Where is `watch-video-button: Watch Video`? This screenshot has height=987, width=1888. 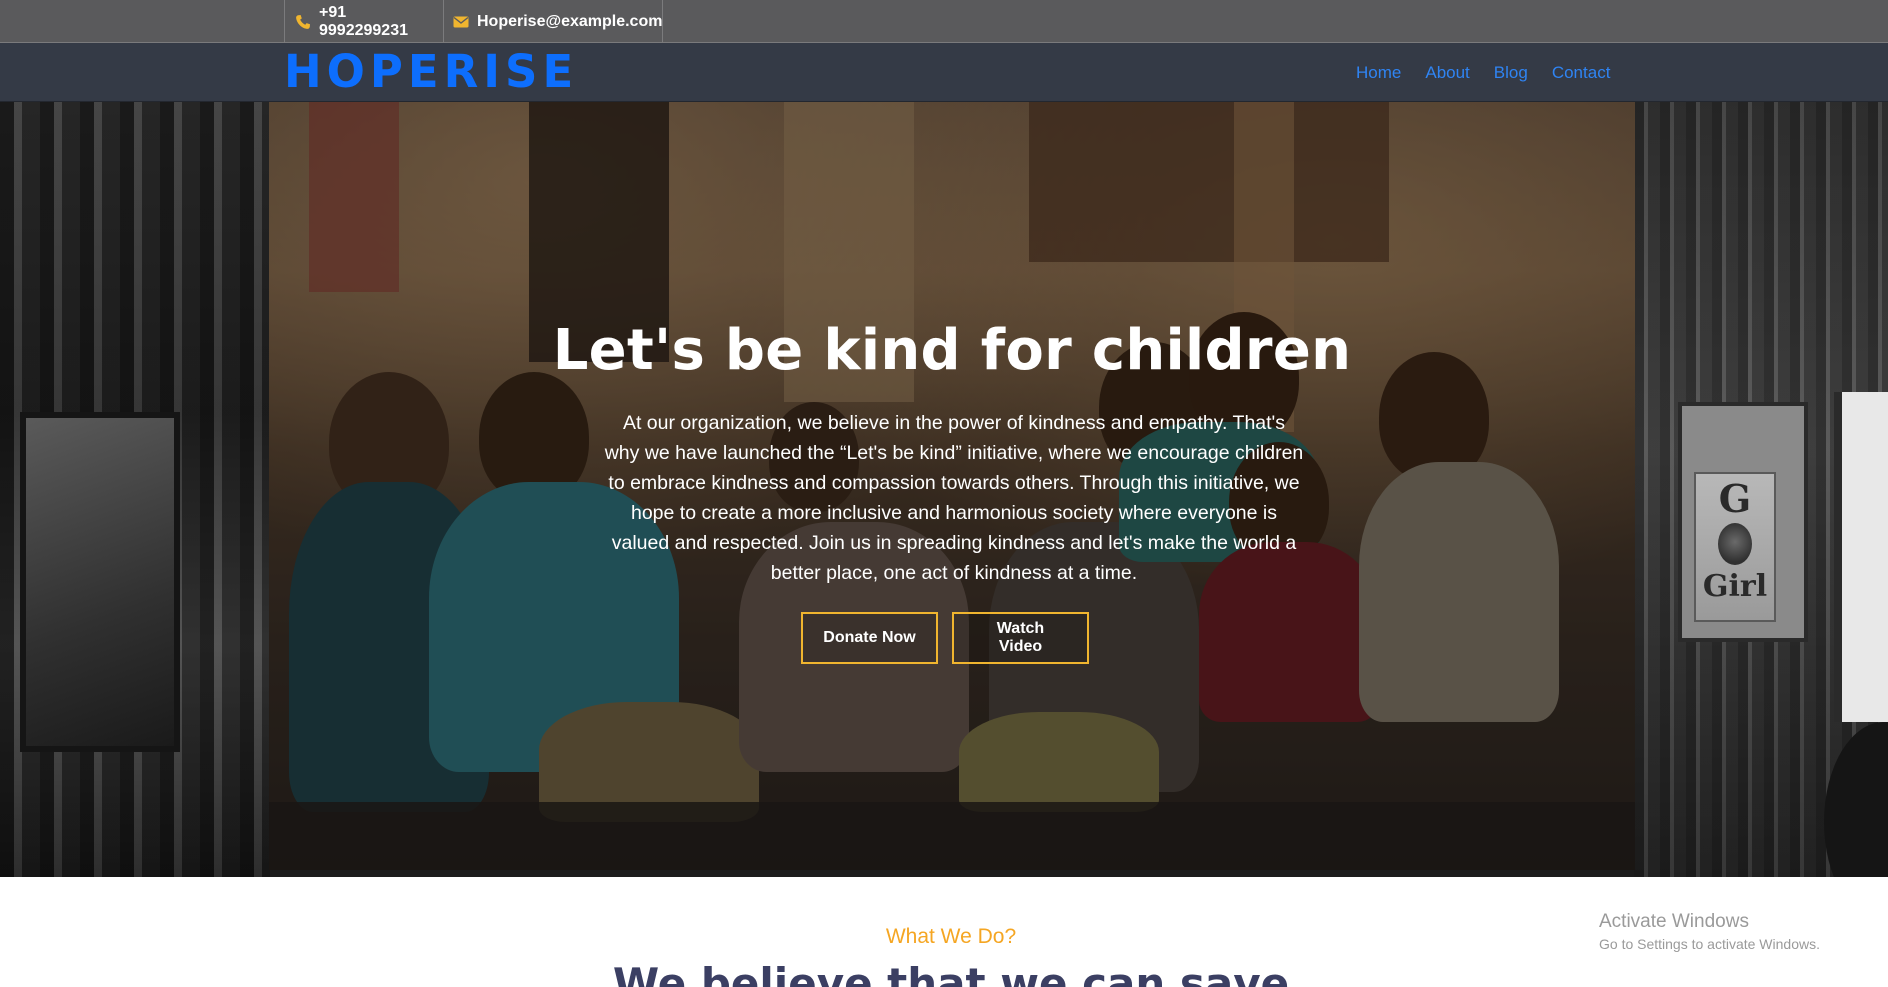
watch-video-button: Watch Video is located at coordinates (1020, 638).